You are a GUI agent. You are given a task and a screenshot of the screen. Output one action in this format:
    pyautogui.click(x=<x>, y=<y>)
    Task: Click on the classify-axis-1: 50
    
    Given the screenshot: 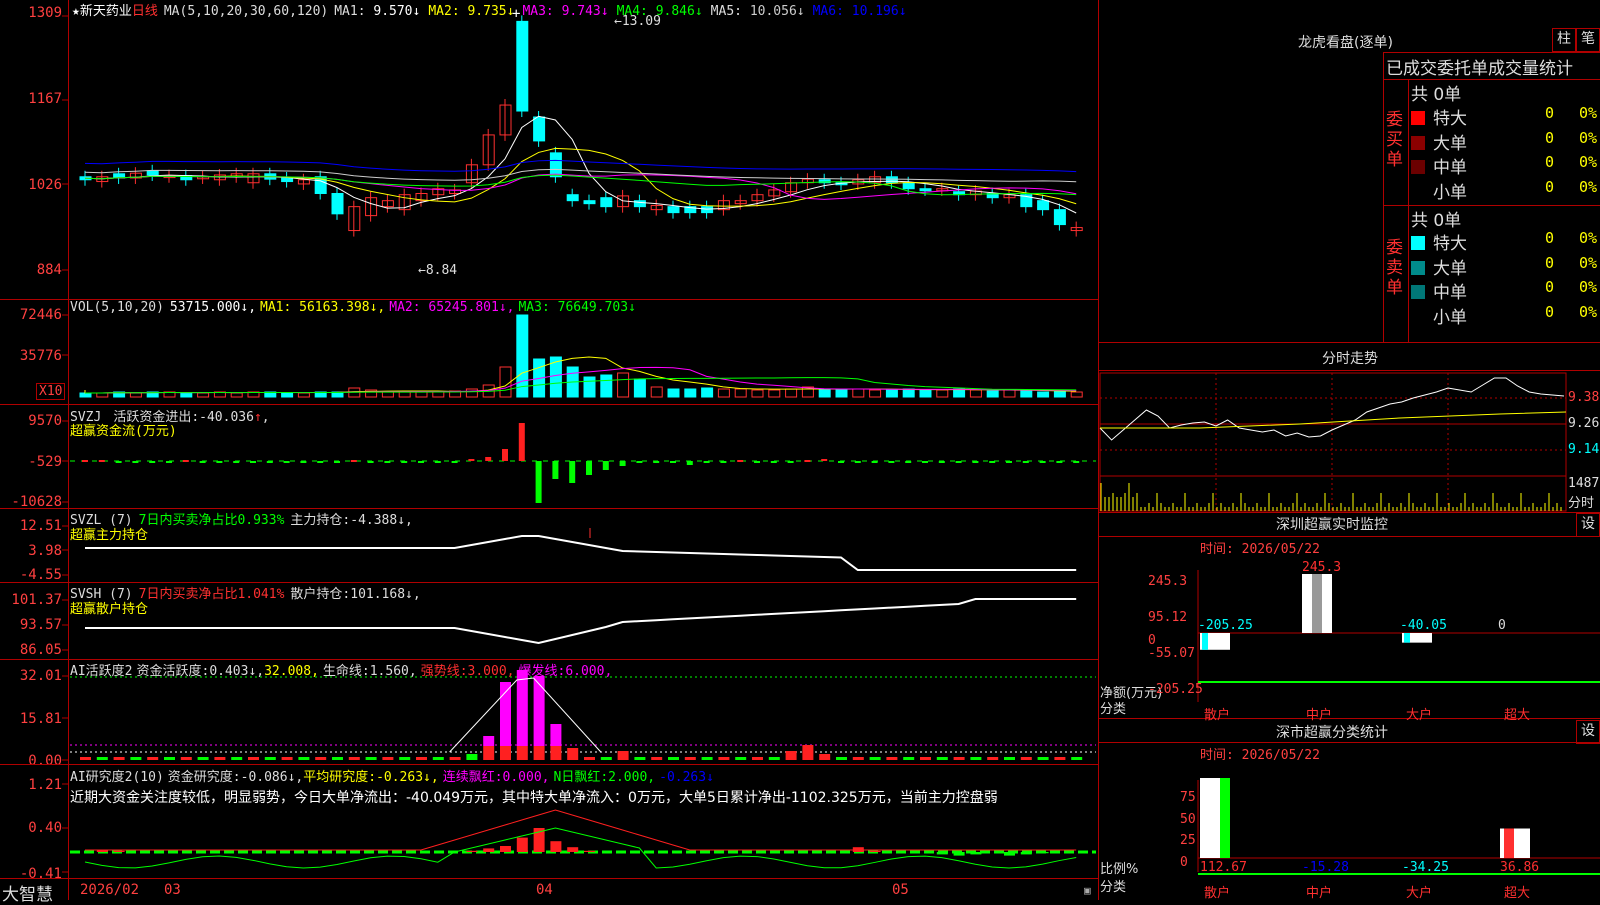 What is the action you would take?
    pyautogui.click(x=1188, y=819)
    